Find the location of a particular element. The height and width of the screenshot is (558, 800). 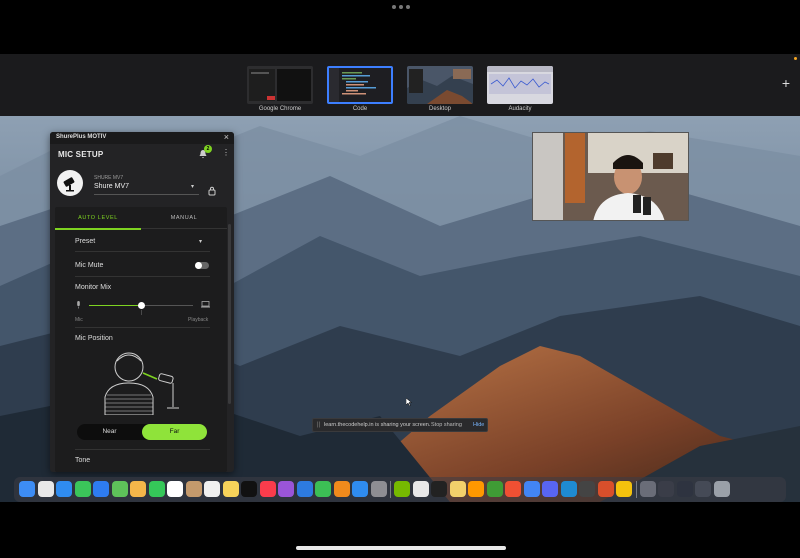

reminders-icon is located at coordinates (212, 489).